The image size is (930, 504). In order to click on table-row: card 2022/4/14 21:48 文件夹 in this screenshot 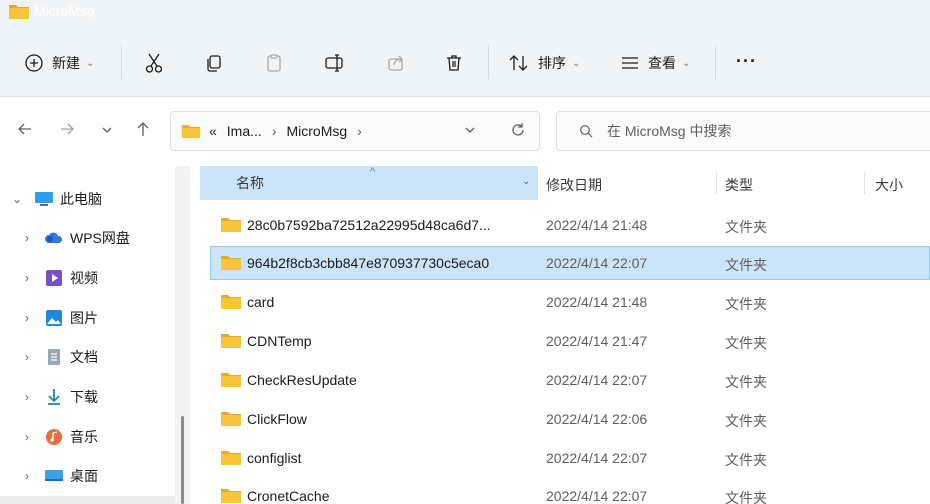, I will do `click(570, 302)`.